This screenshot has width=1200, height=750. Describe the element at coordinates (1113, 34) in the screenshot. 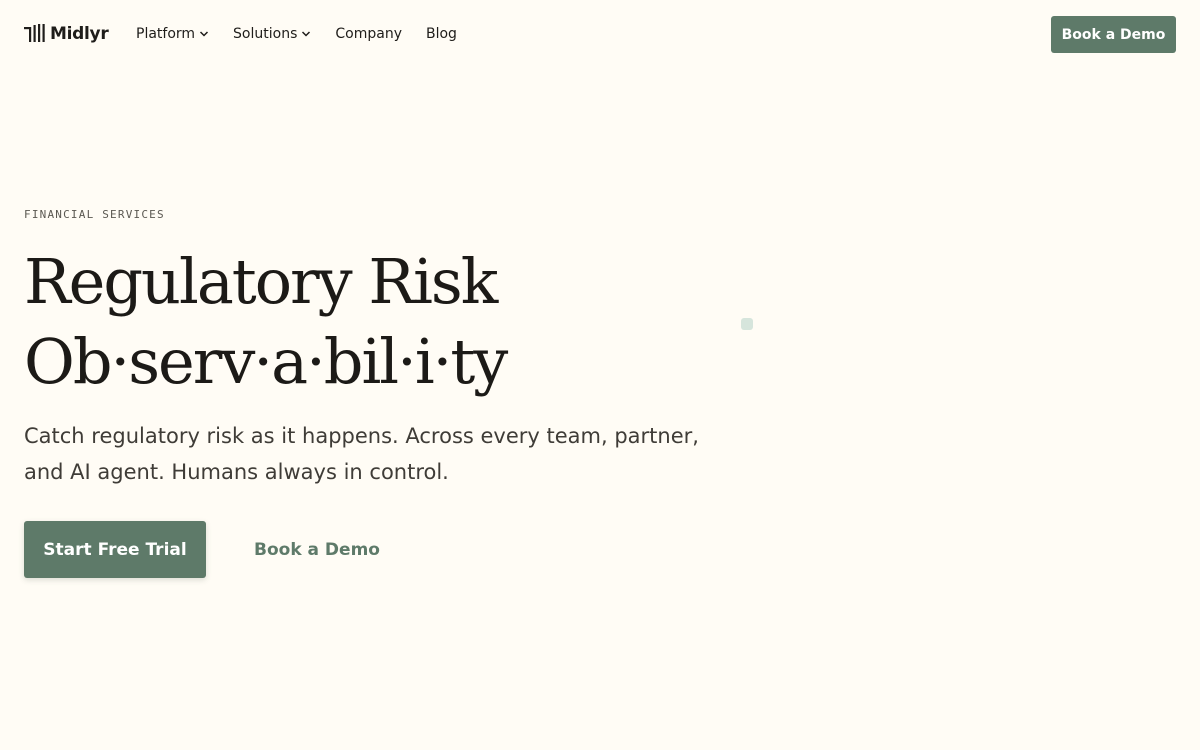

I see `header-book-demo-button: Book a Demo` at that location.